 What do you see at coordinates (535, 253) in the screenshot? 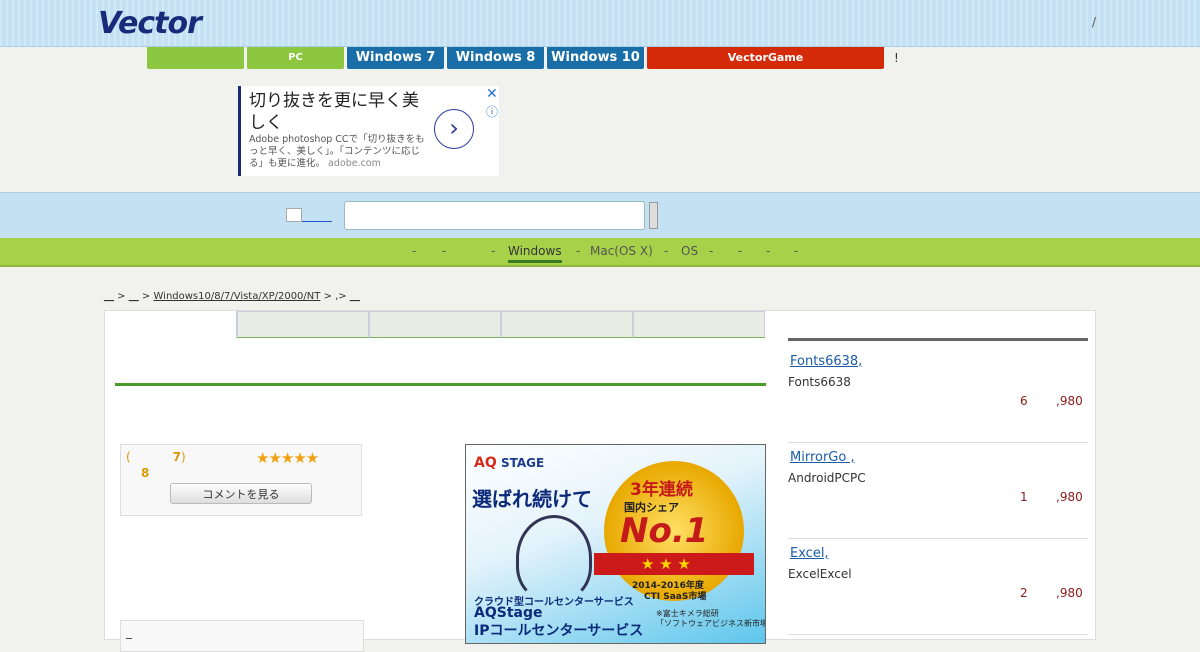
I see `os-nav-windows: Windows` at bounding box center [535, 253].